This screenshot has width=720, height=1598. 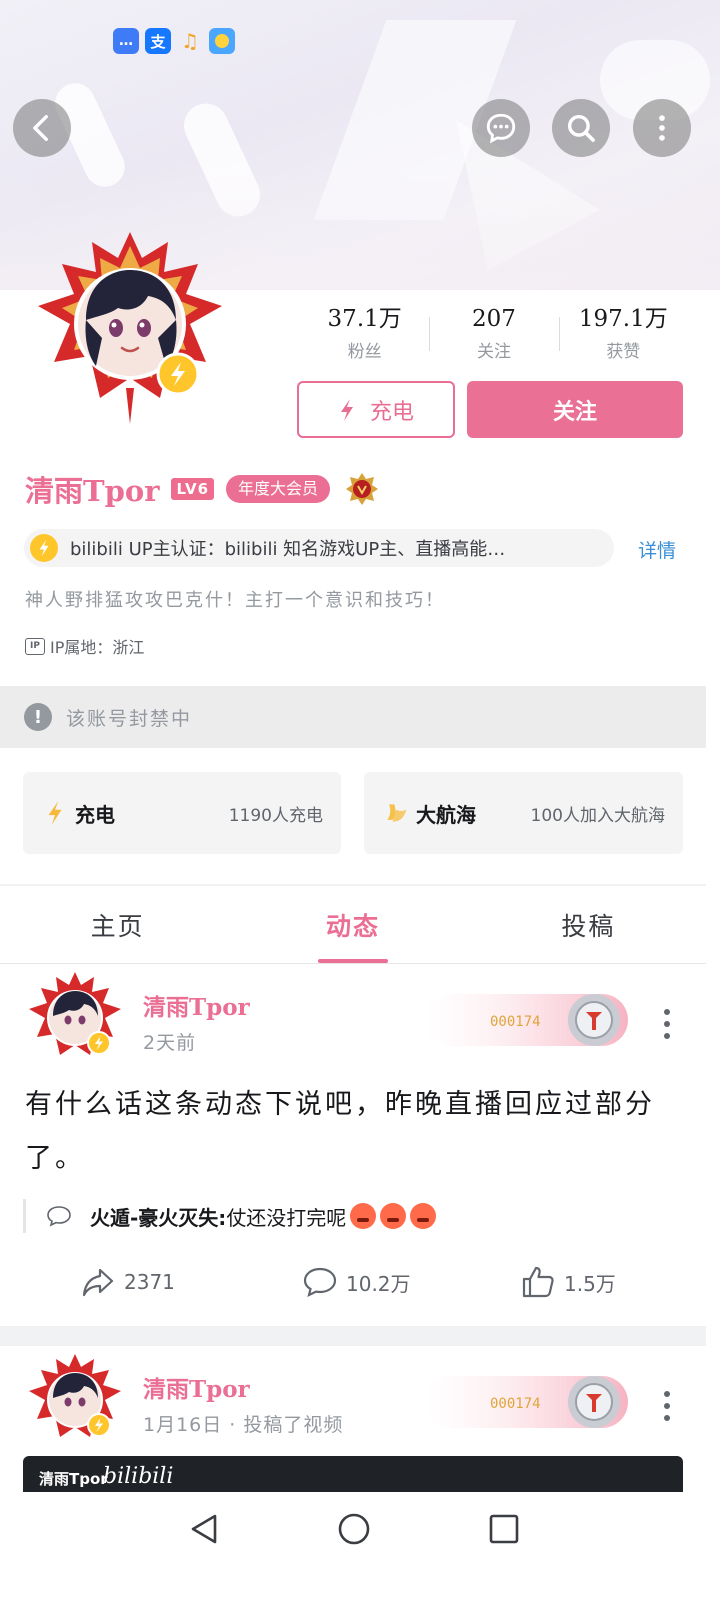 What do you see at coordinates (364, 352) in the screenshot?
I see `stat-label: 粉丝` at bounding box center [364, 352].